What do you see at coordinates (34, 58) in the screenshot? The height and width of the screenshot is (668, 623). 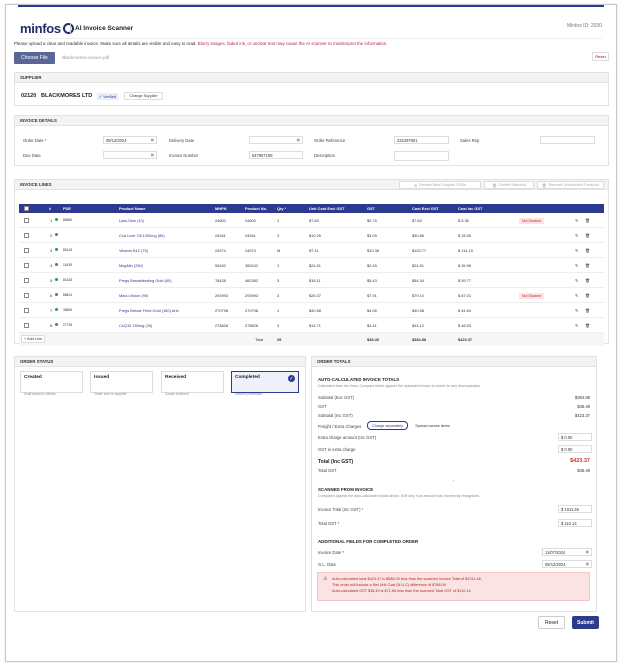 I see `choose-file-button: Choose File` at bounding box center [34, 58].